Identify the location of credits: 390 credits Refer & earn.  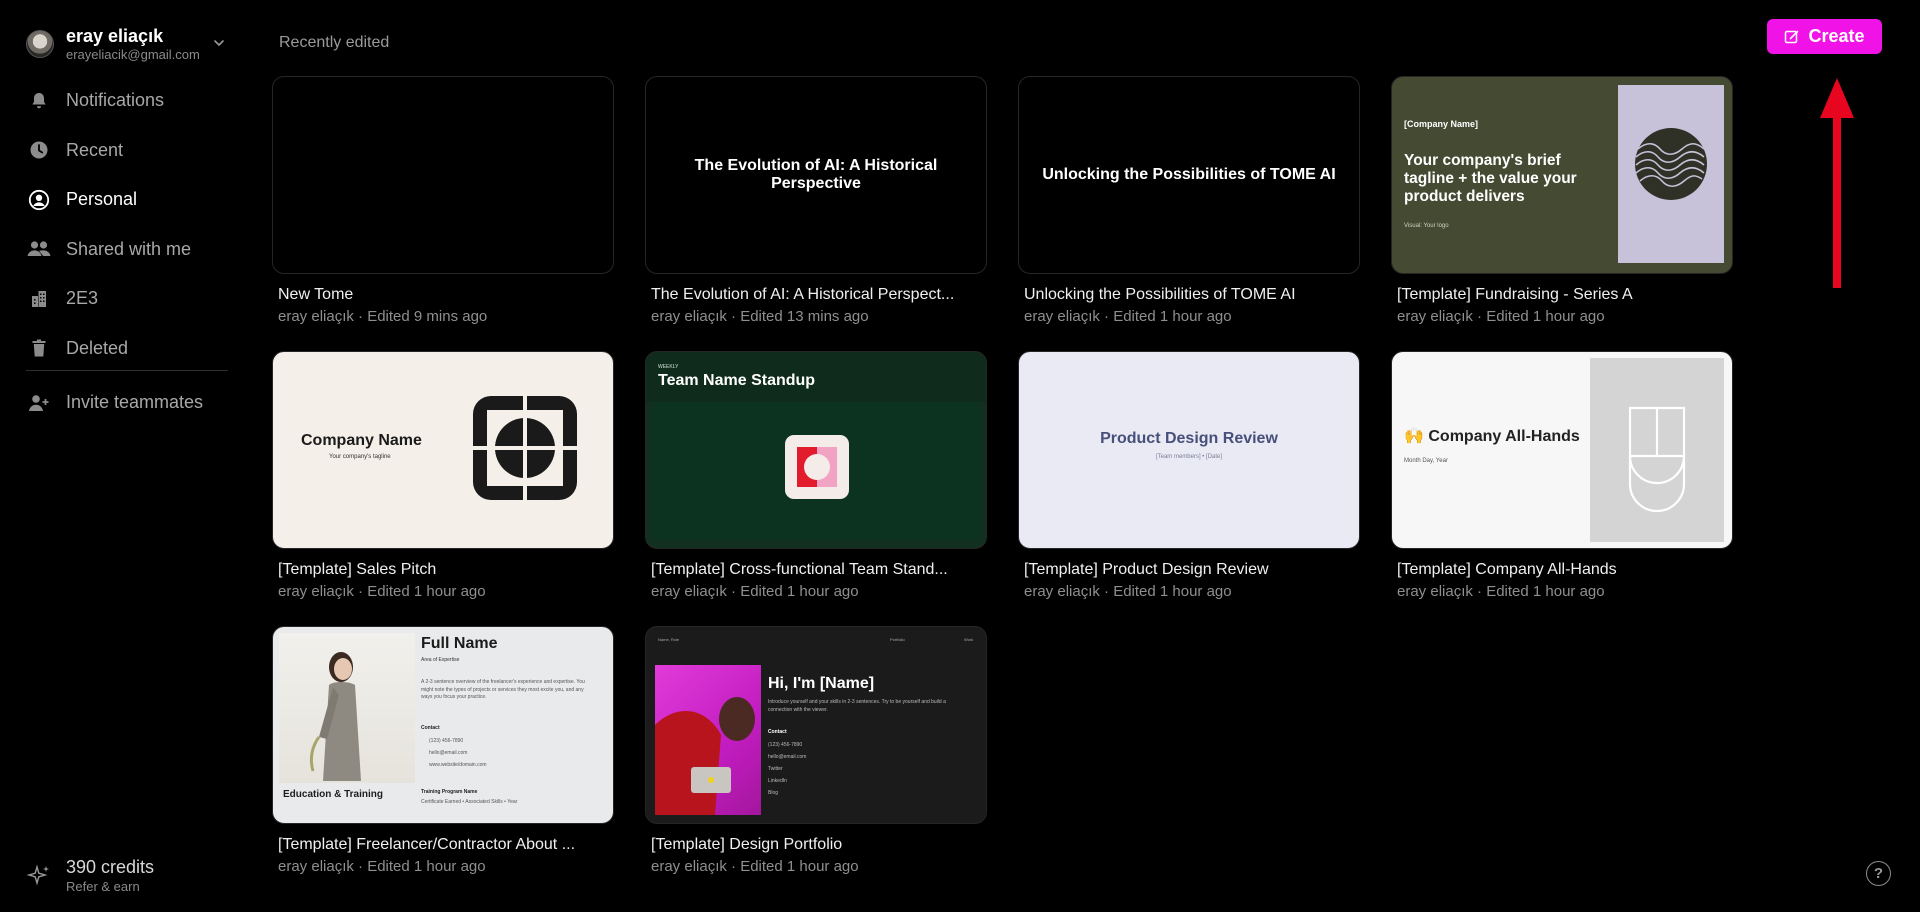
(90, 875).